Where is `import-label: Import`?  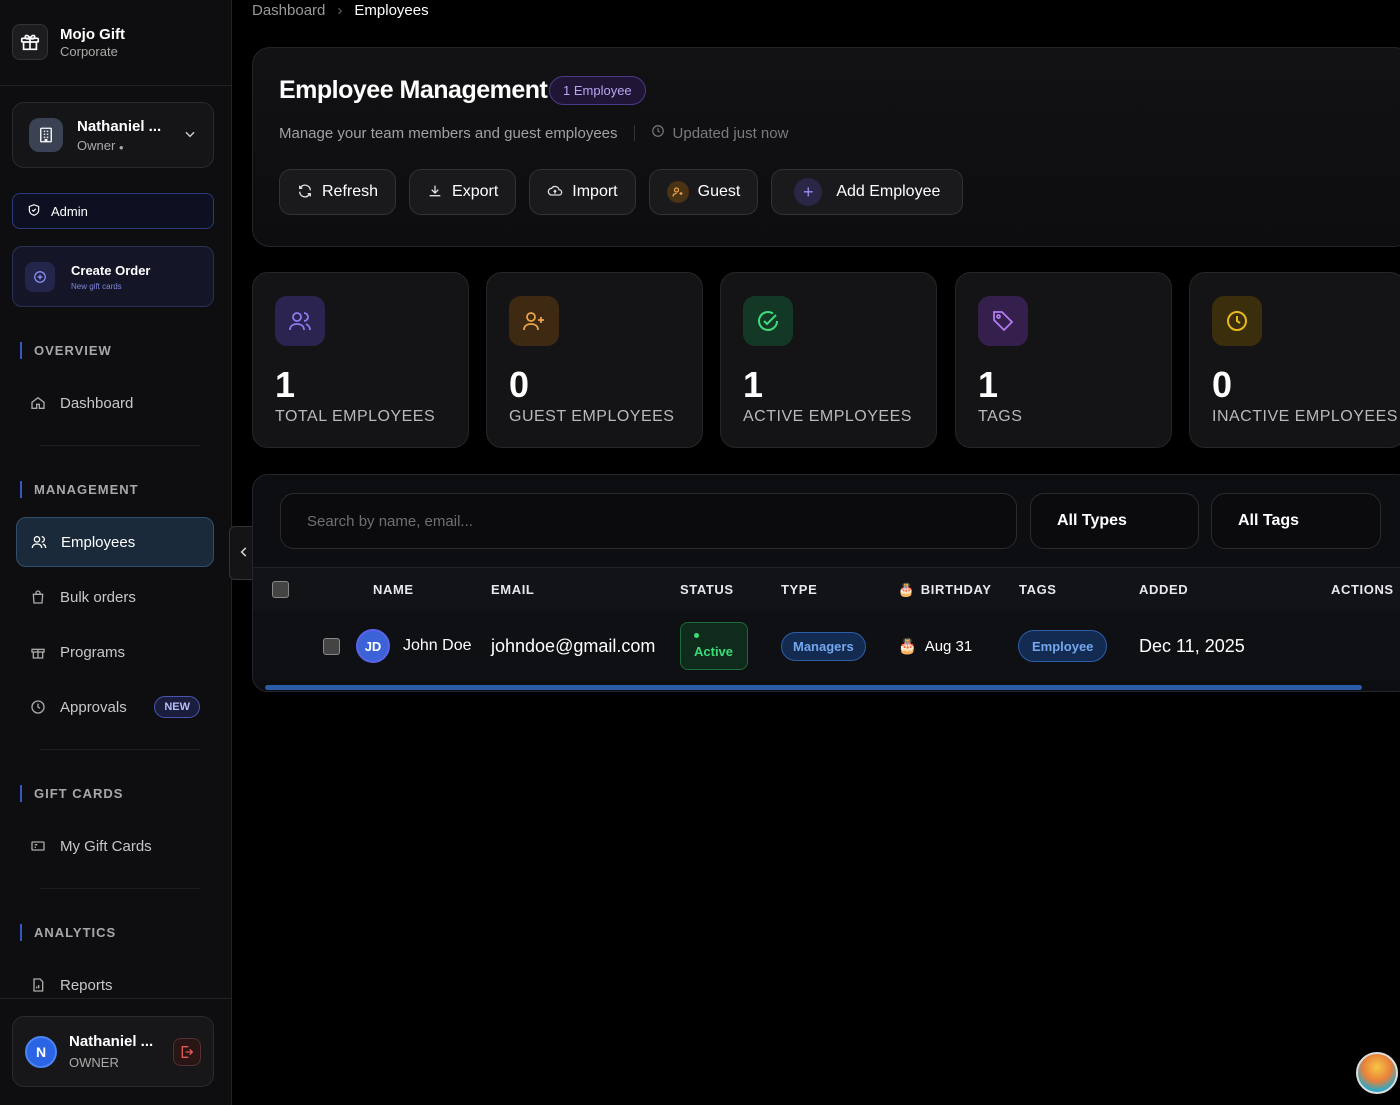 import-label: Import is located at coordinates (595, 191).